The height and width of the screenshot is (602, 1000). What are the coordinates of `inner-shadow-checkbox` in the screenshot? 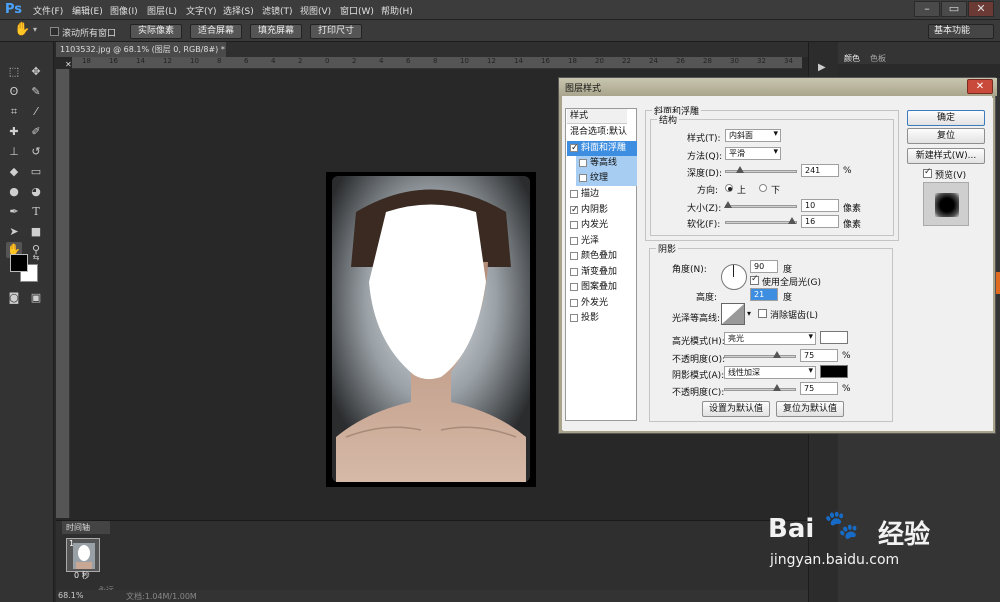 It's located at (574, 210).